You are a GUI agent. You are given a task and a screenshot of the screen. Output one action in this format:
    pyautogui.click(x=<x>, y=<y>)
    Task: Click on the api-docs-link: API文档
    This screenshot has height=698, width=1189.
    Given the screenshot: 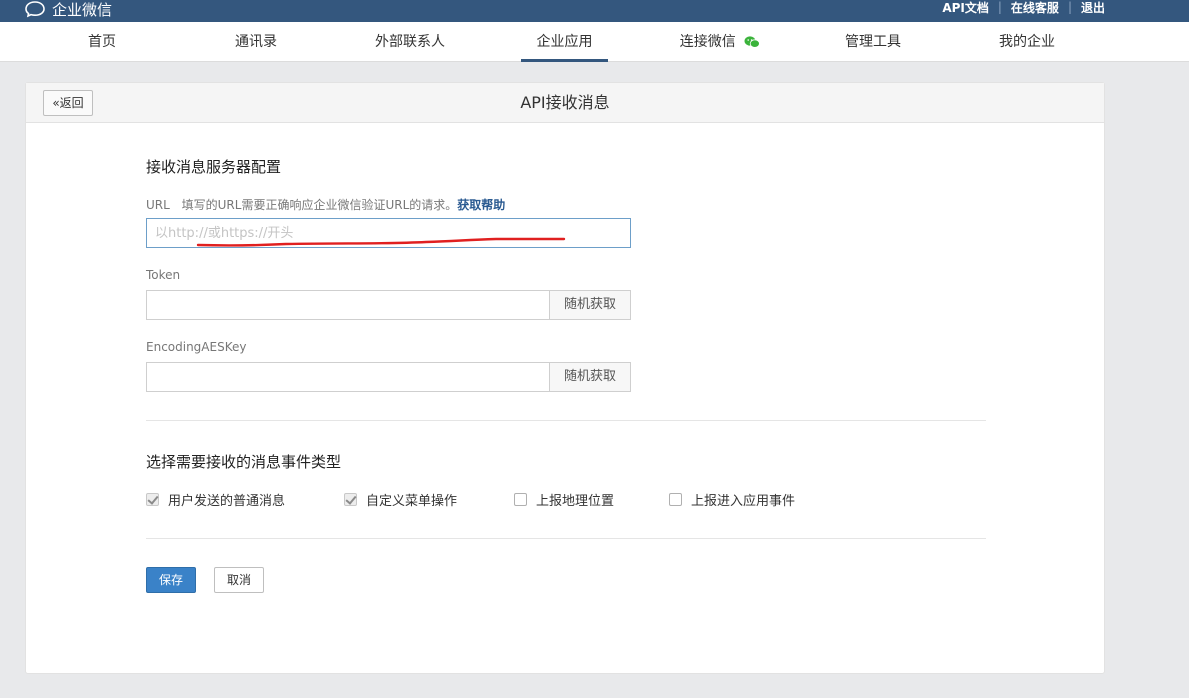 What is the action you would take?
    pyautogui.click(x=965, y=8)
    